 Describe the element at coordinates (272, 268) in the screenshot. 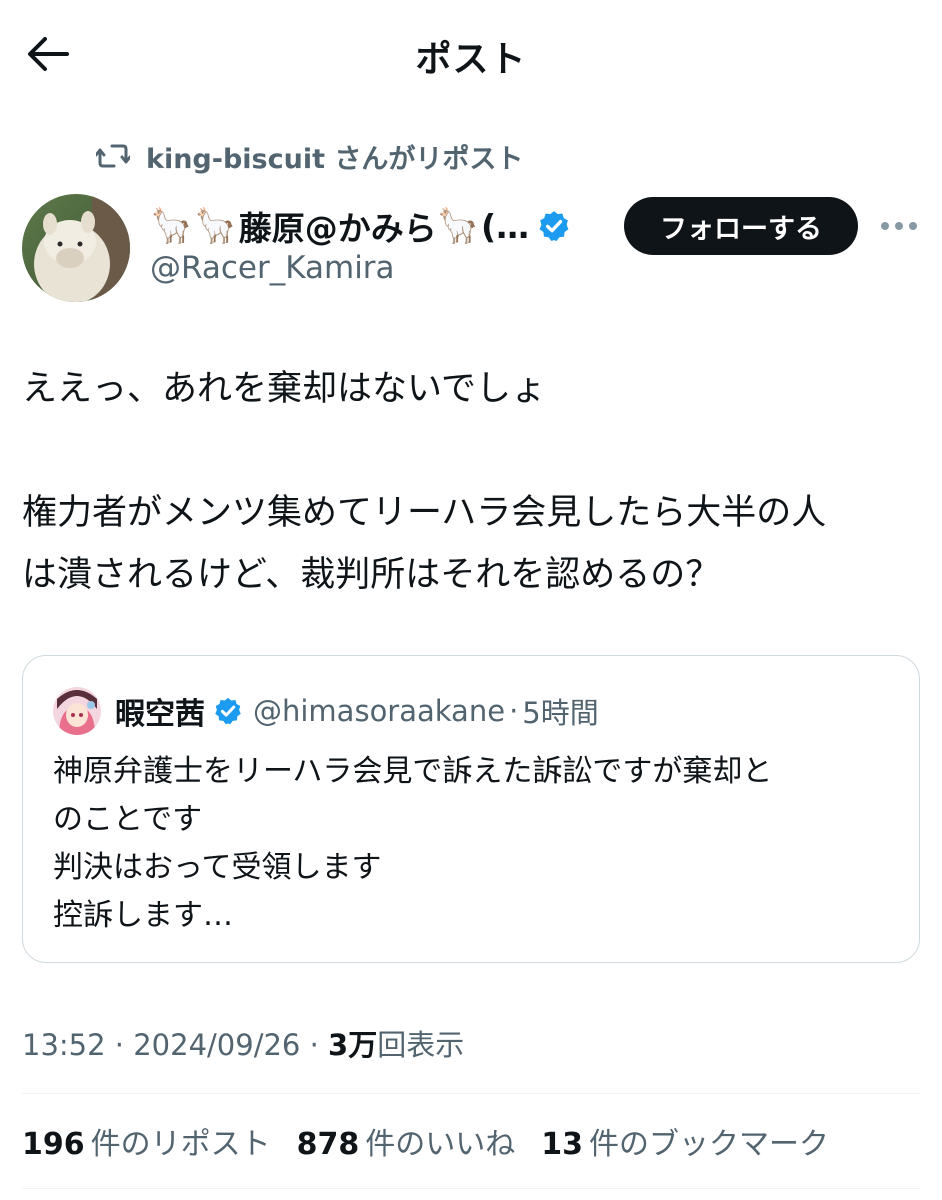

I see `author-handle: @Racer_Kamira` at that location.